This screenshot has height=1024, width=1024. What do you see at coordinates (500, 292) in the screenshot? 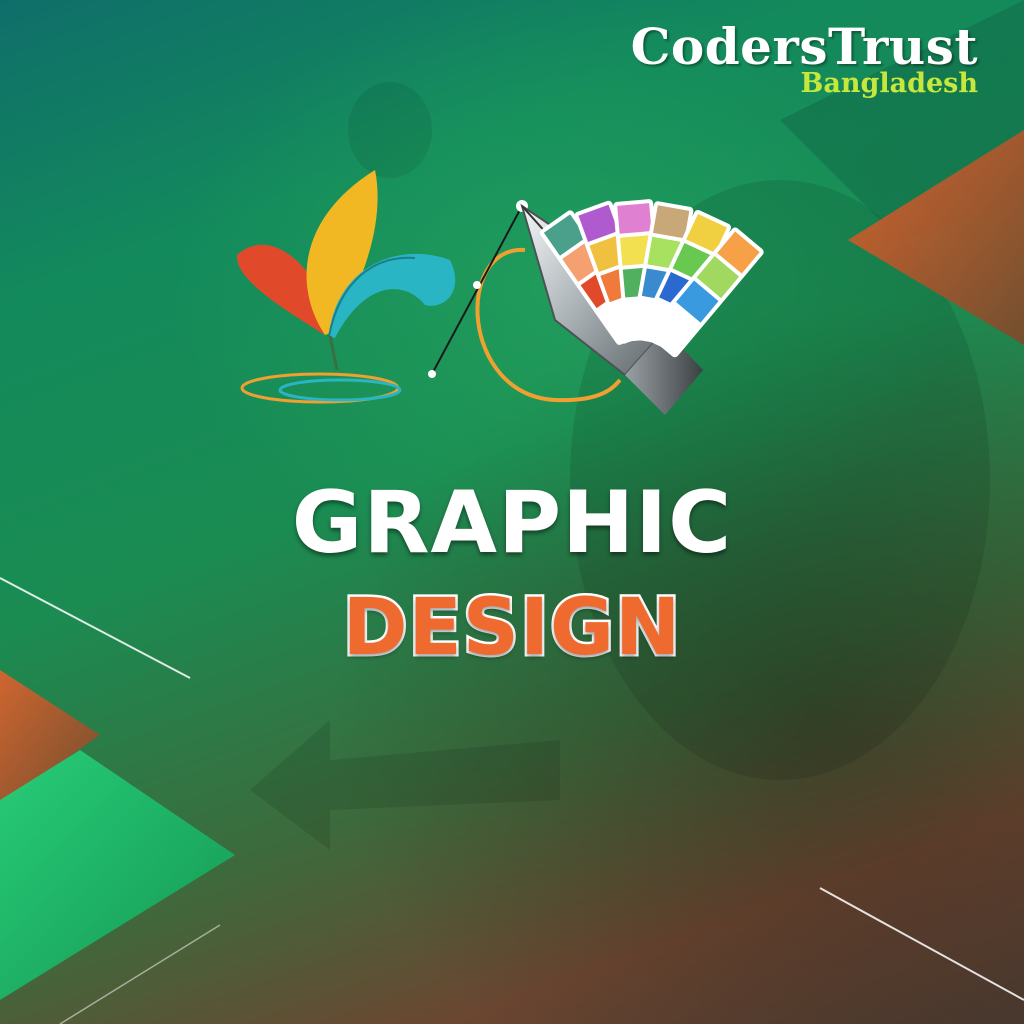
I see `design-illustration` at bounding box center [500, 292].